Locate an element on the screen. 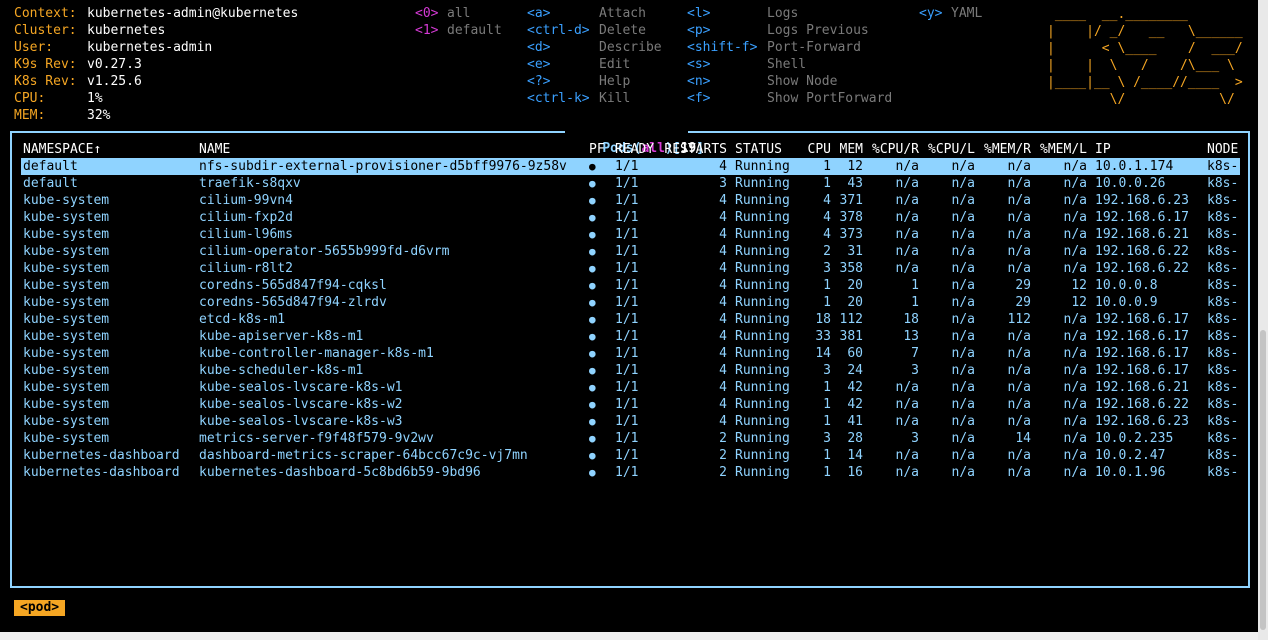  hotkey-label: Logs is located at coordinates (782, 13).